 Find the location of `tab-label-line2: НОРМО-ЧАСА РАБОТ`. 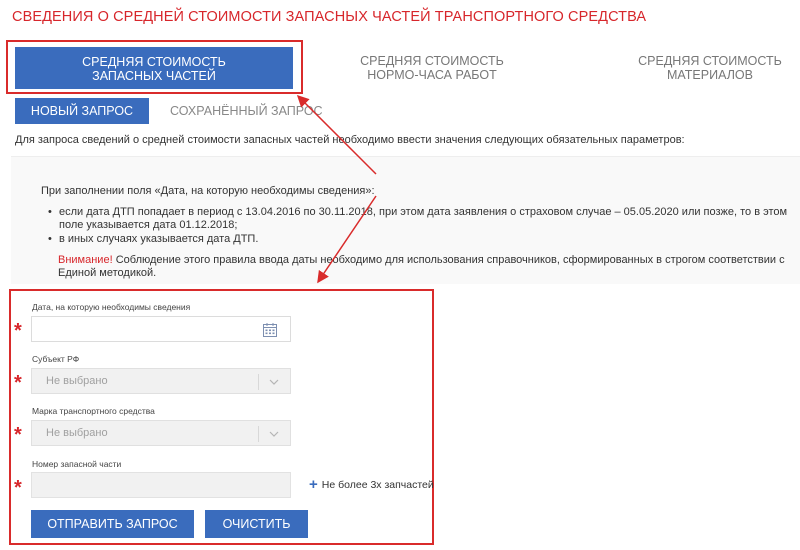

tab-label-line2: НОРМО-ЧАСА РАБОТ is located at coordinates (432, 75).